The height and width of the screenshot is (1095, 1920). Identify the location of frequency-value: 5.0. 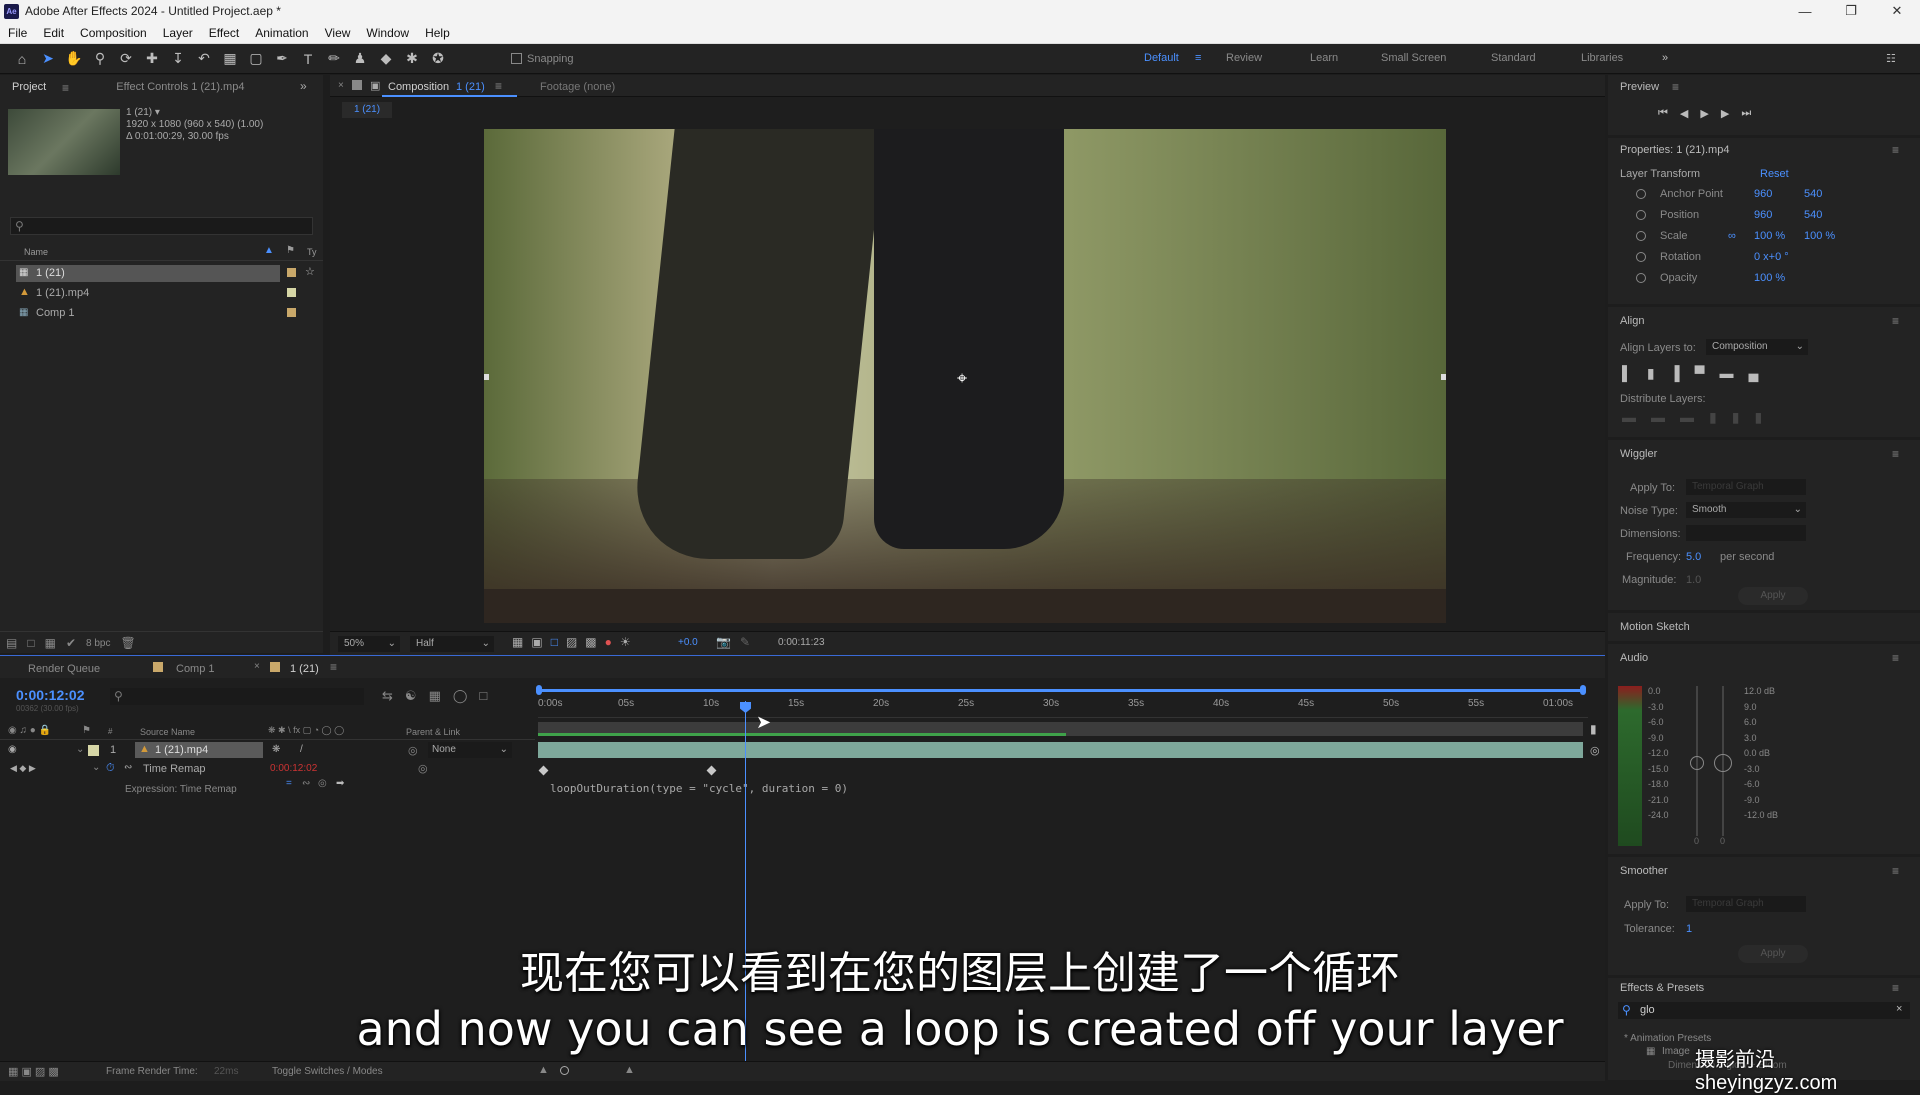
(1693, 557).